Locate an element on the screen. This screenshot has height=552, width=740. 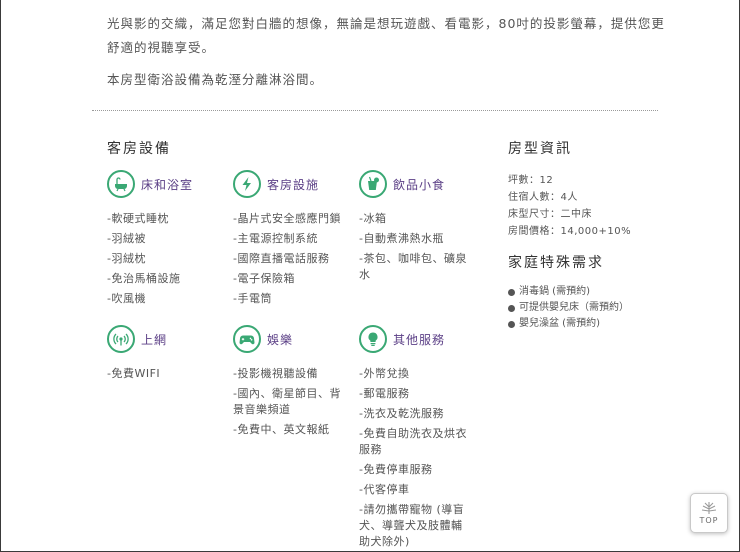
family-needs-title: 家庭特殊需求 is located at coordinates (556, 263).